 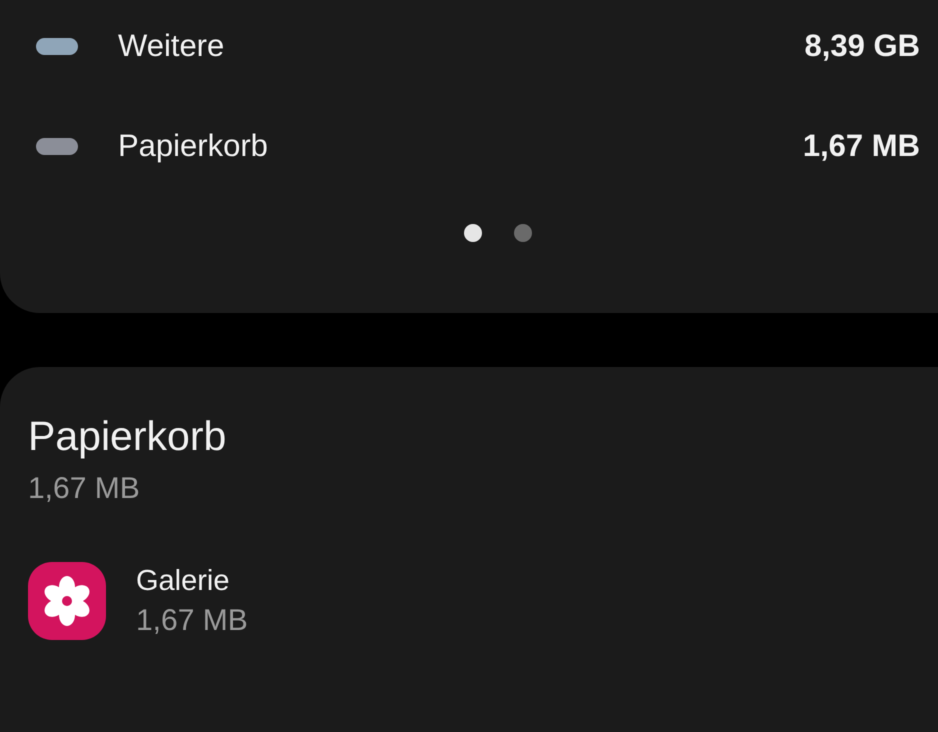 What do you see at coordinates (172, 46) in the screenshot?
I see `legend-label: Weitere` at bounding box center [172, 46].